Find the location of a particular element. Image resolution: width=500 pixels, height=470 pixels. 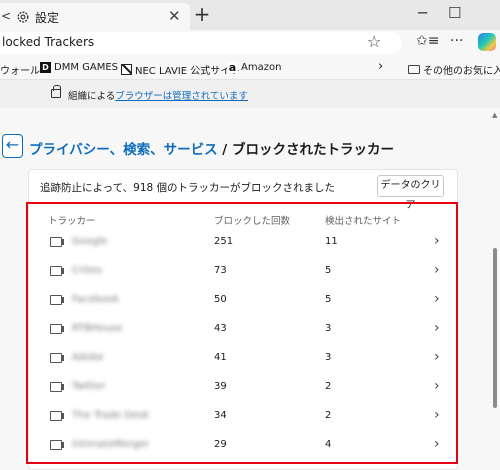

favorite-amazon: a Amazon is located at coordinates (254, 67).